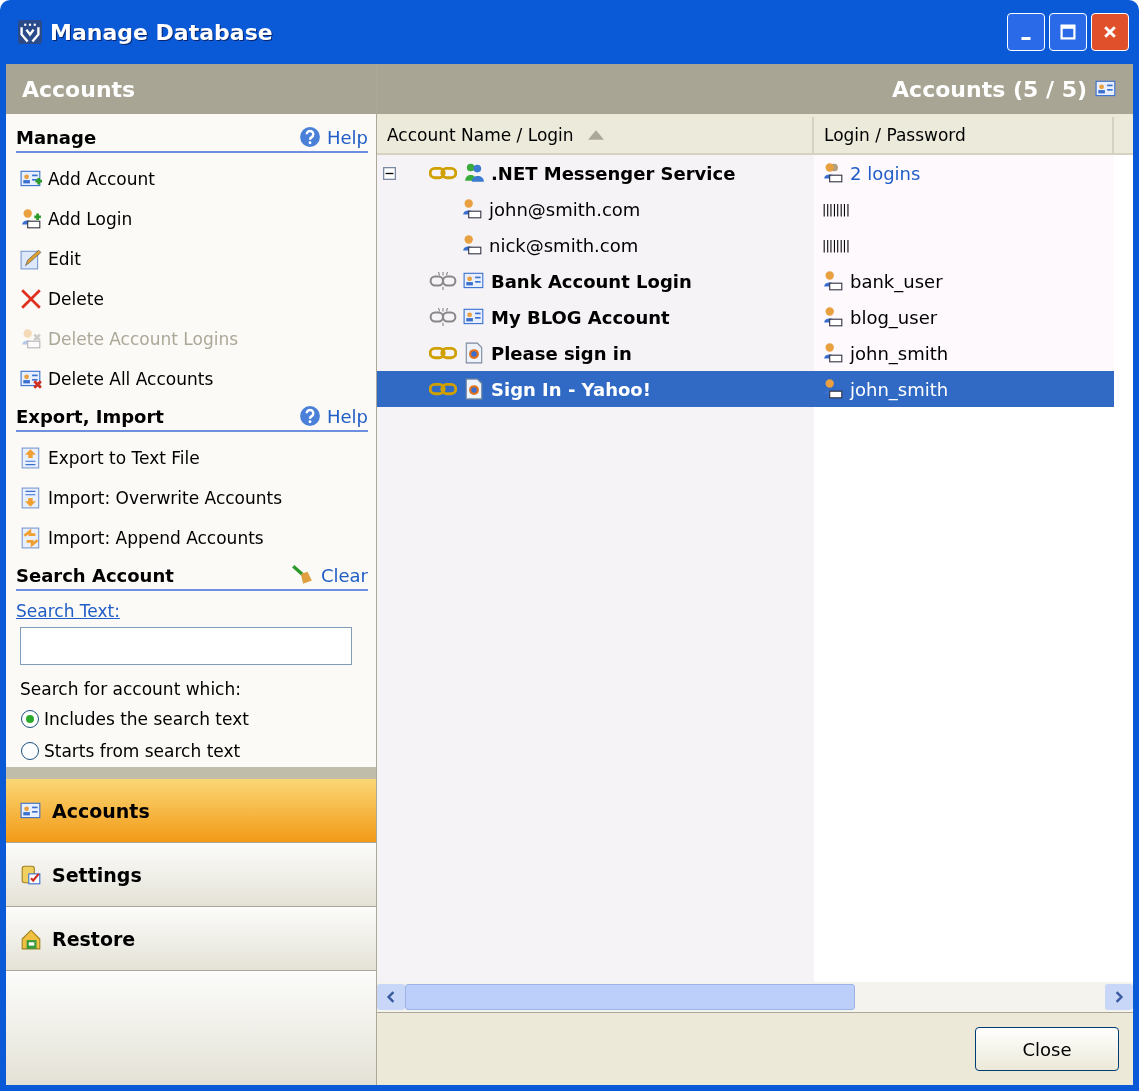 This screenshot has width=1139, height=1091. I want to click on minimize-button, so click(1026, 32).